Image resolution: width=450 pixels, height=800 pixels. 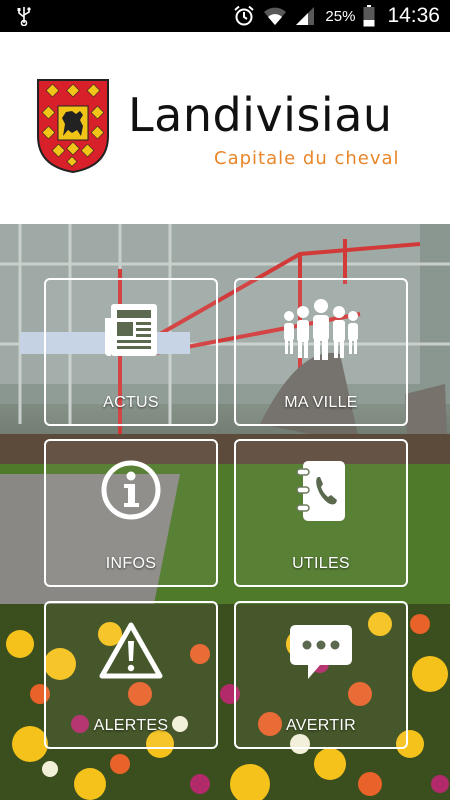 What do you see at coordinates (321, 329) in the screenshot?
I see `people-icon` at bounding box center [321, 329].